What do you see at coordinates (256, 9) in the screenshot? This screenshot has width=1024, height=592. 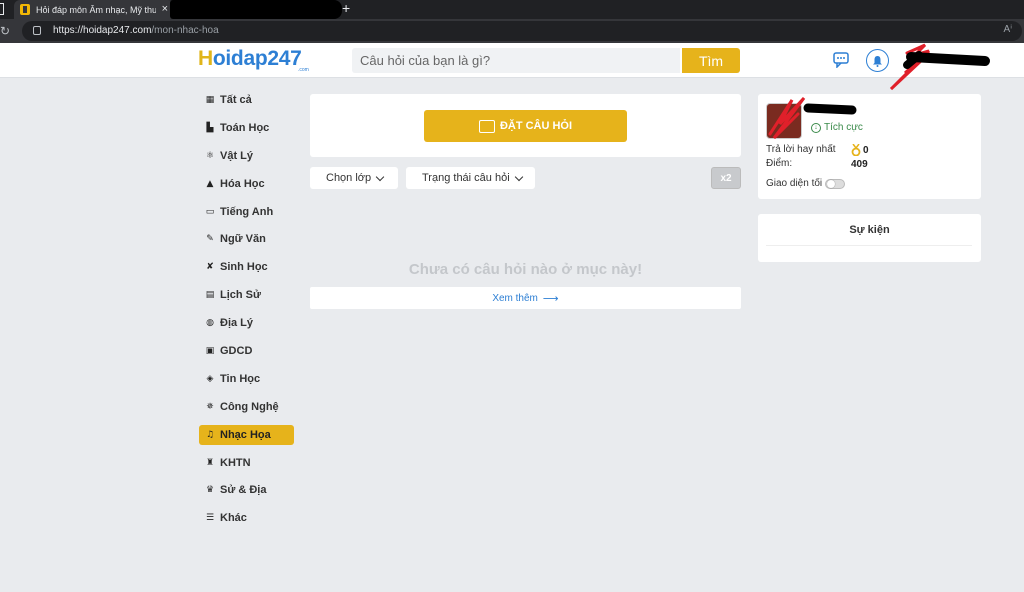 I see `redacted-tab` at bounding box center [256, 9].